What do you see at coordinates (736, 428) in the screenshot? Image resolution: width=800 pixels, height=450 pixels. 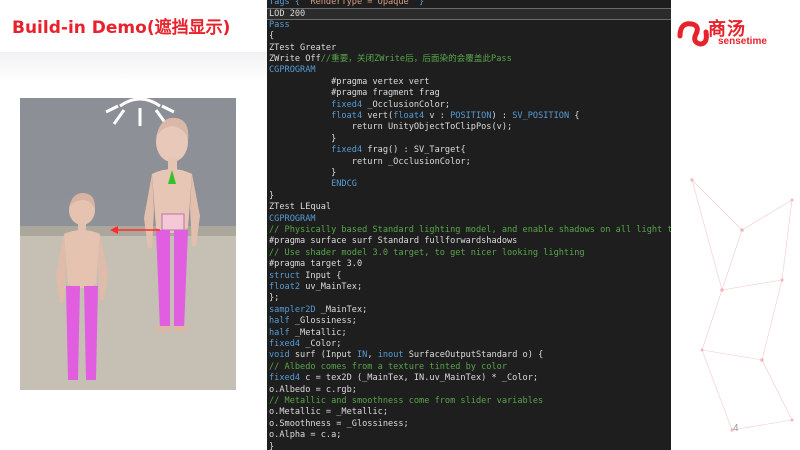 I see `page-number: 4` at bounding box center [736, 428].